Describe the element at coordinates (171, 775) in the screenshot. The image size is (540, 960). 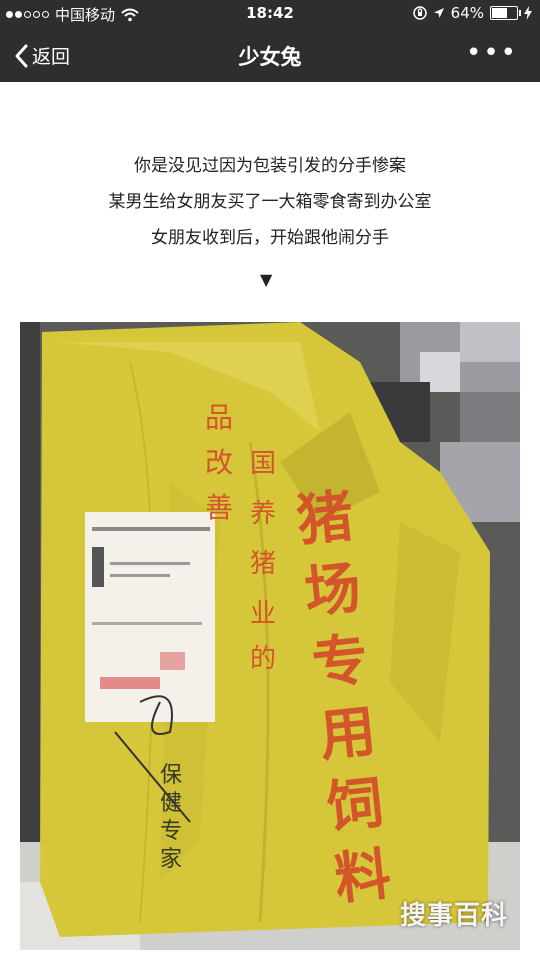
I see `svg-text: 保` at that location.